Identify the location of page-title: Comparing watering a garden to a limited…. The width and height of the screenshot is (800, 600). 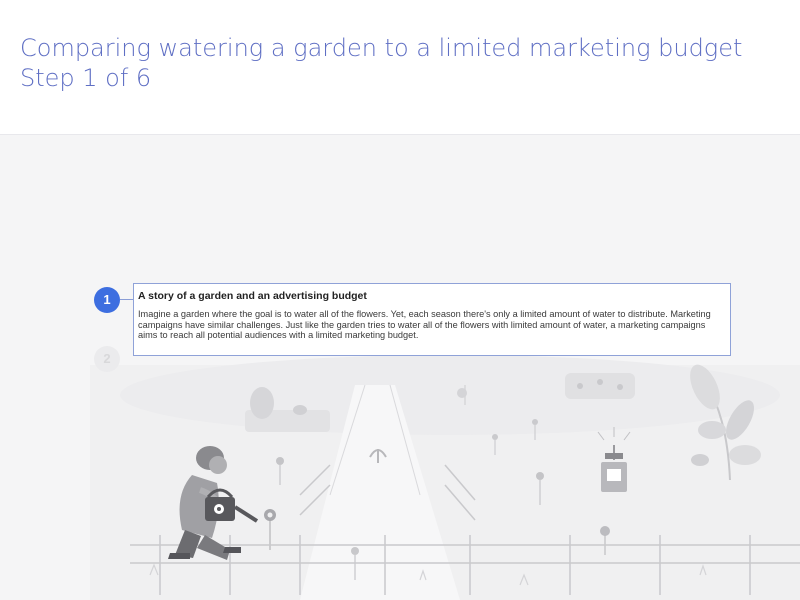
(381, 48).